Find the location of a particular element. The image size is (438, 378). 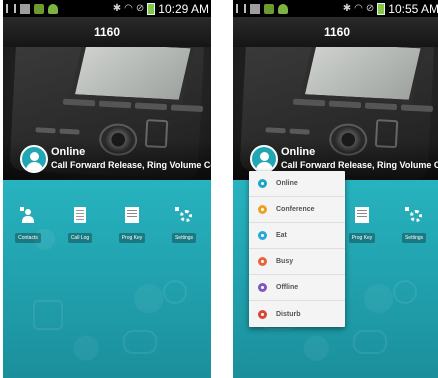

clock: 10:55 AM is located at coordinates (413, 8).